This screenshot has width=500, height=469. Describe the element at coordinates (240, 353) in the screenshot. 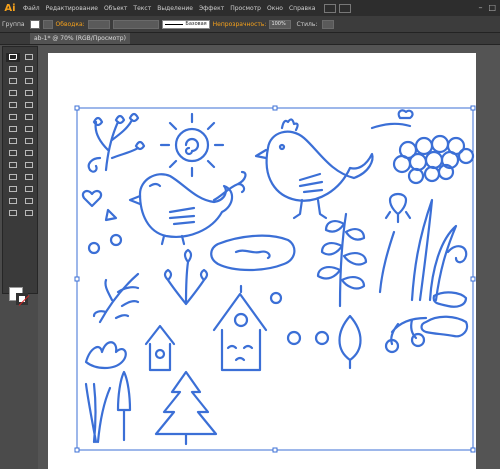

I see `doodle-birdhouse-dots` at that location.